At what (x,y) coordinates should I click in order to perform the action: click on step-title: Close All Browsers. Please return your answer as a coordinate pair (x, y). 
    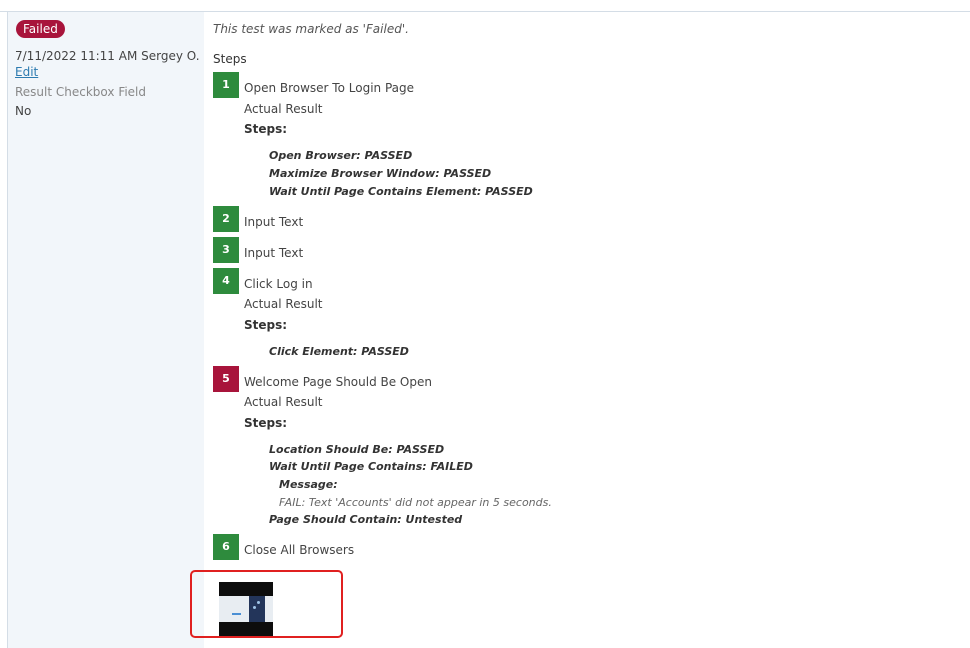
    Looking at the image, I should click on (299, 550).